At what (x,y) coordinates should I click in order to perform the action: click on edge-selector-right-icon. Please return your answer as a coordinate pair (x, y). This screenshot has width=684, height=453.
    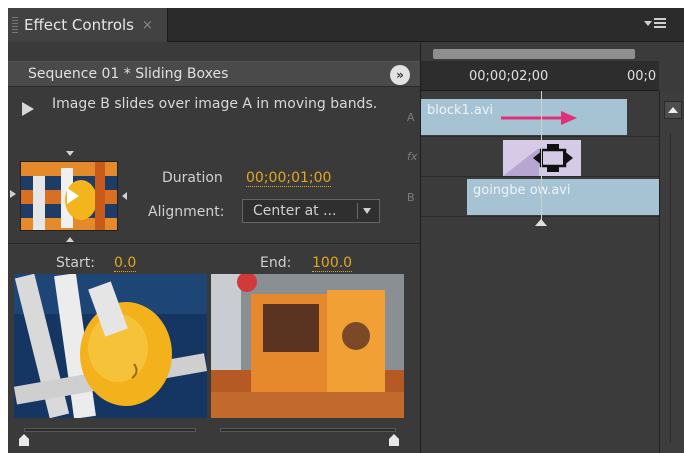
    Looking at the image, I should click on (124, 196).